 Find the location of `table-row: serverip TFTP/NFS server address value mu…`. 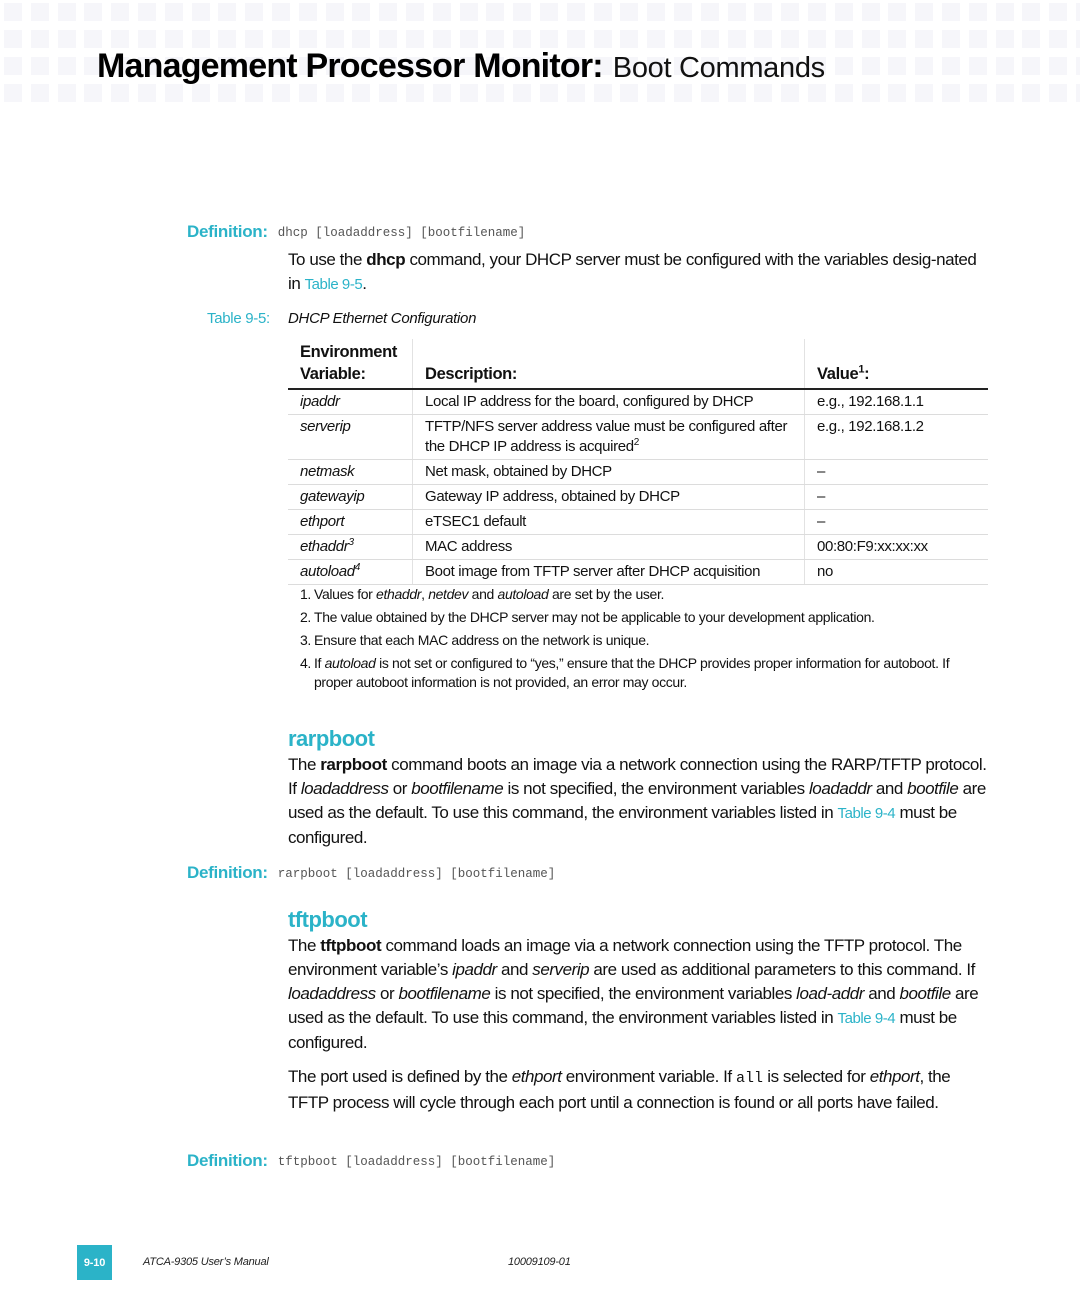

table-row: serverip TFTP/NFS server address value mu… is located at coordinates (638, 437).